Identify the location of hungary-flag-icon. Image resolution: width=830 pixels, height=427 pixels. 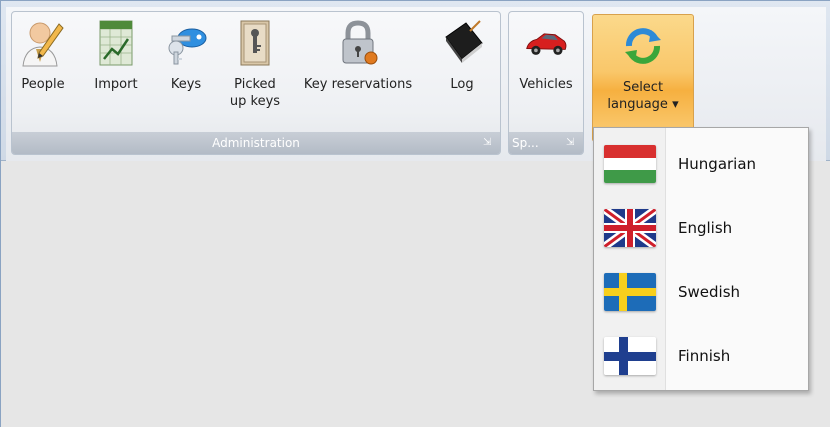
(630, 164).